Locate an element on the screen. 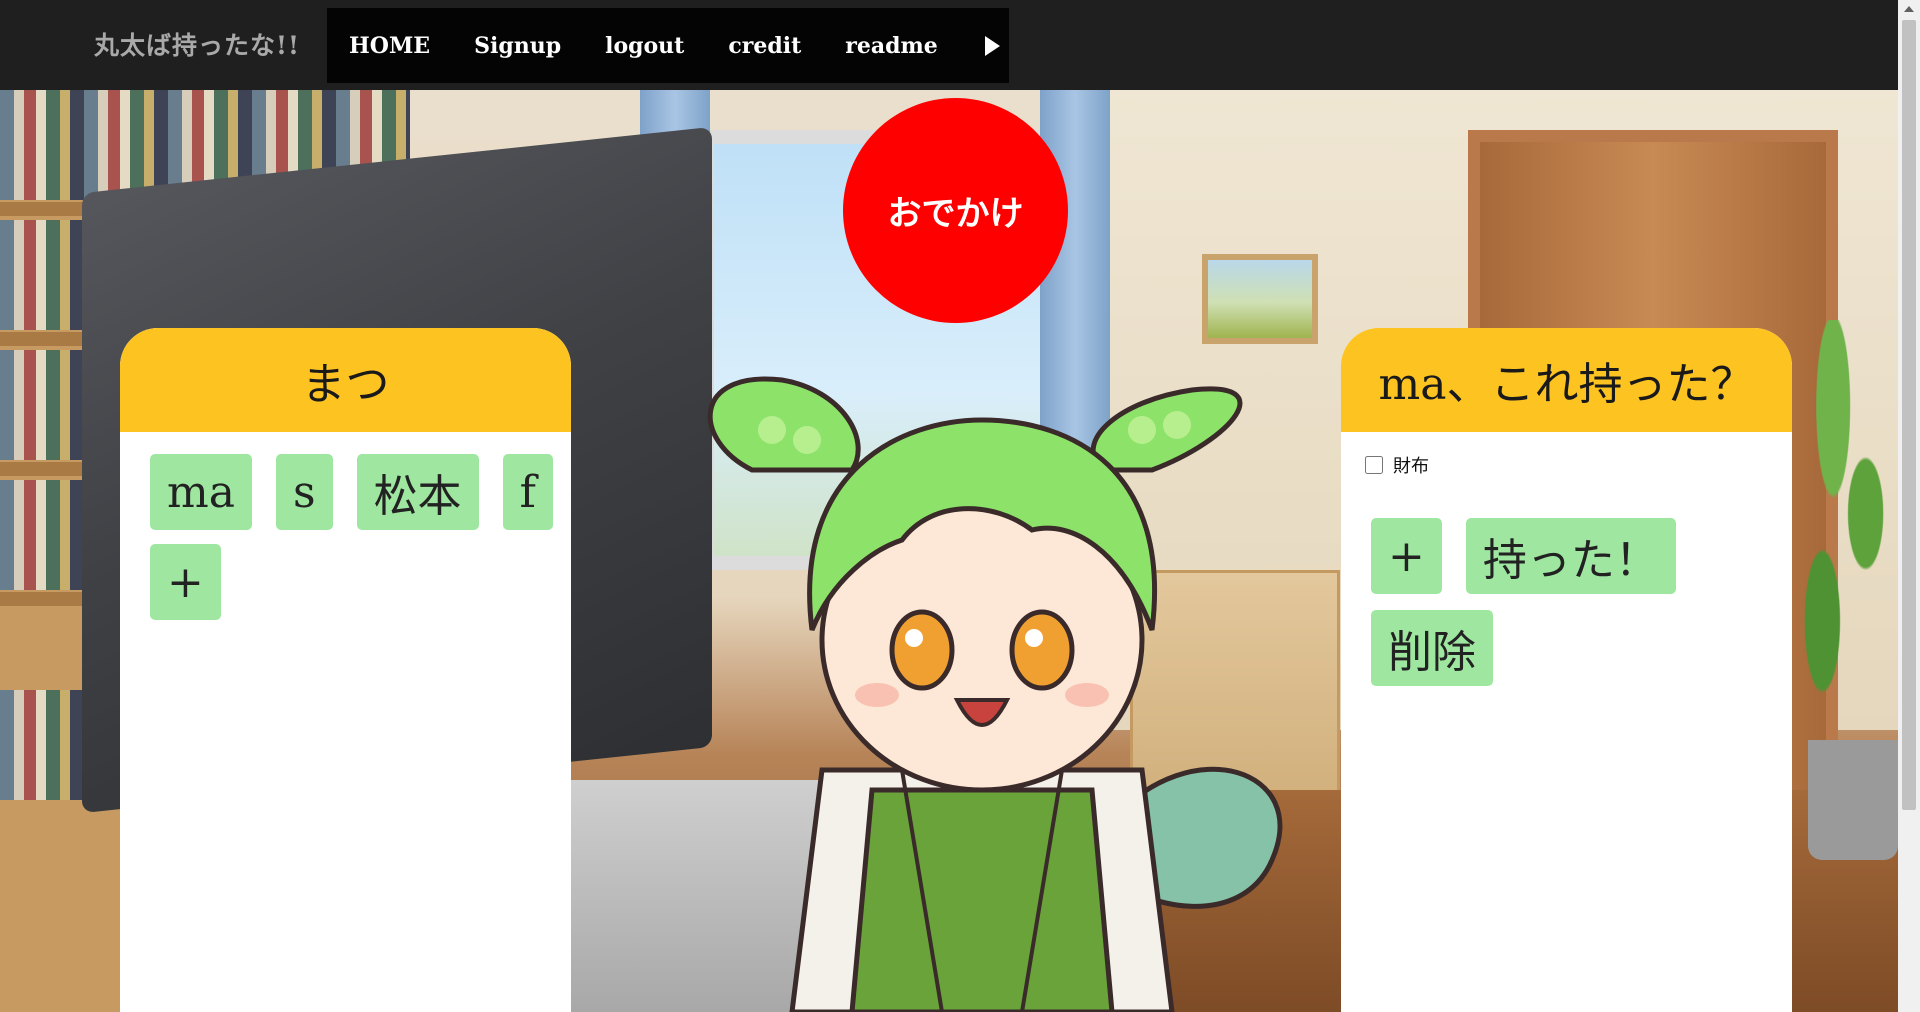 The height and width of the screenshot is (1012, 1920). play-icon is located at coordinates (992, 45).